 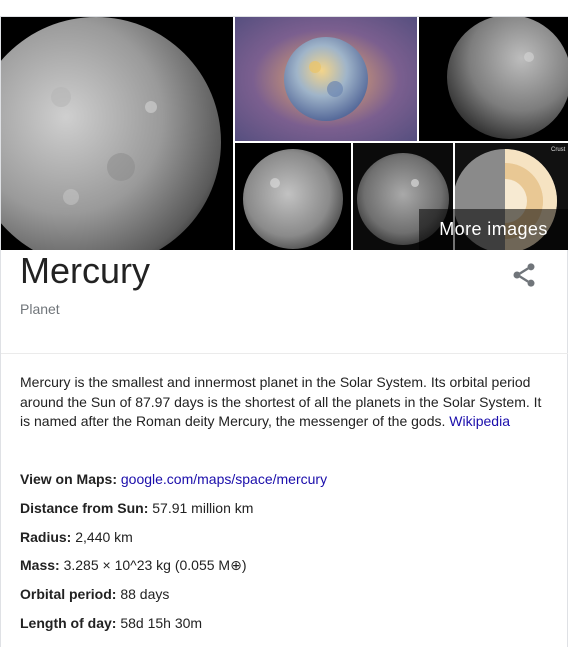 What do you see at coordinates (145, 594) in the screenshot?
I see `fact-value: 88 days` at bounding box center [145, 594].